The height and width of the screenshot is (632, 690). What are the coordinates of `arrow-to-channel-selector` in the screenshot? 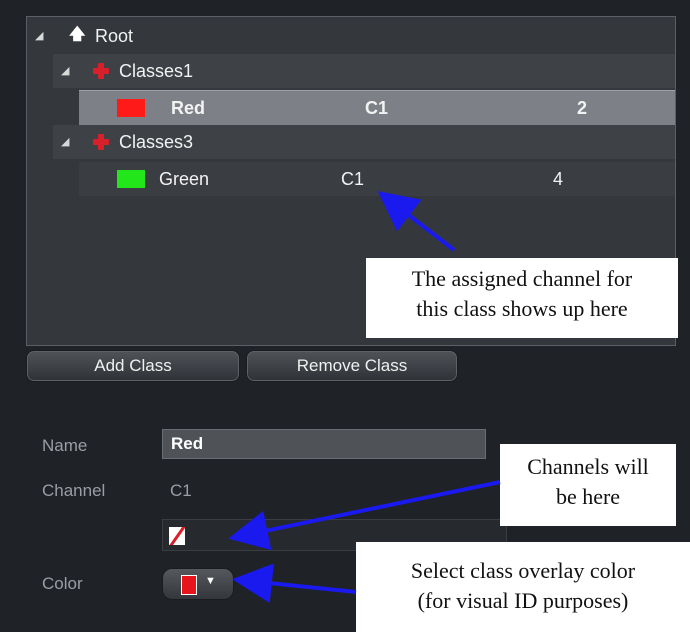 It's located at (364, 515).